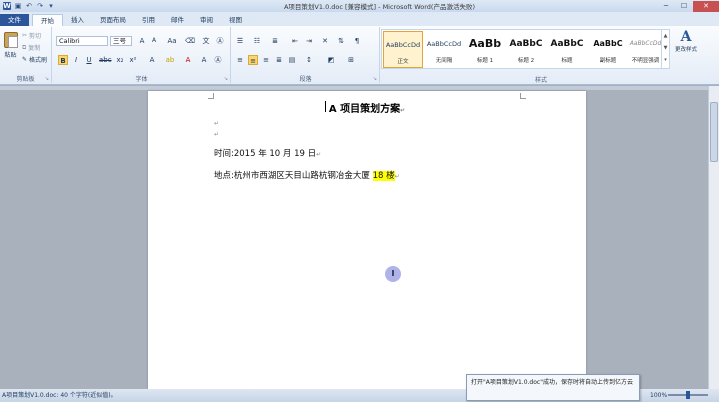 The image size is (719, 402). Describe the element at coordinates (218, 60) in the screenshot. I see `character-border-icon: Ⓐ` at that location.